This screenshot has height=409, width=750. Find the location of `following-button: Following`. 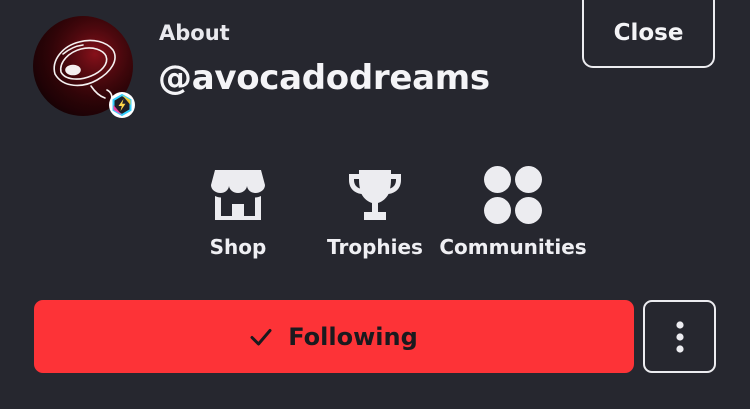

following-button: Following is located at coordinates (334, 336).